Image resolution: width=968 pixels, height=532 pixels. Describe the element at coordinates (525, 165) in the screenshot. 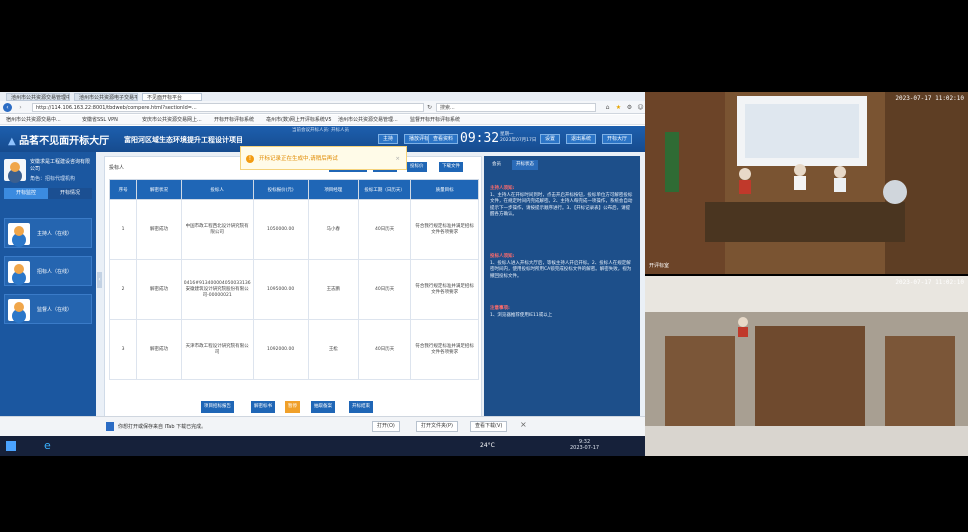

I see `tab-opening-status: 开标状态` at that location.